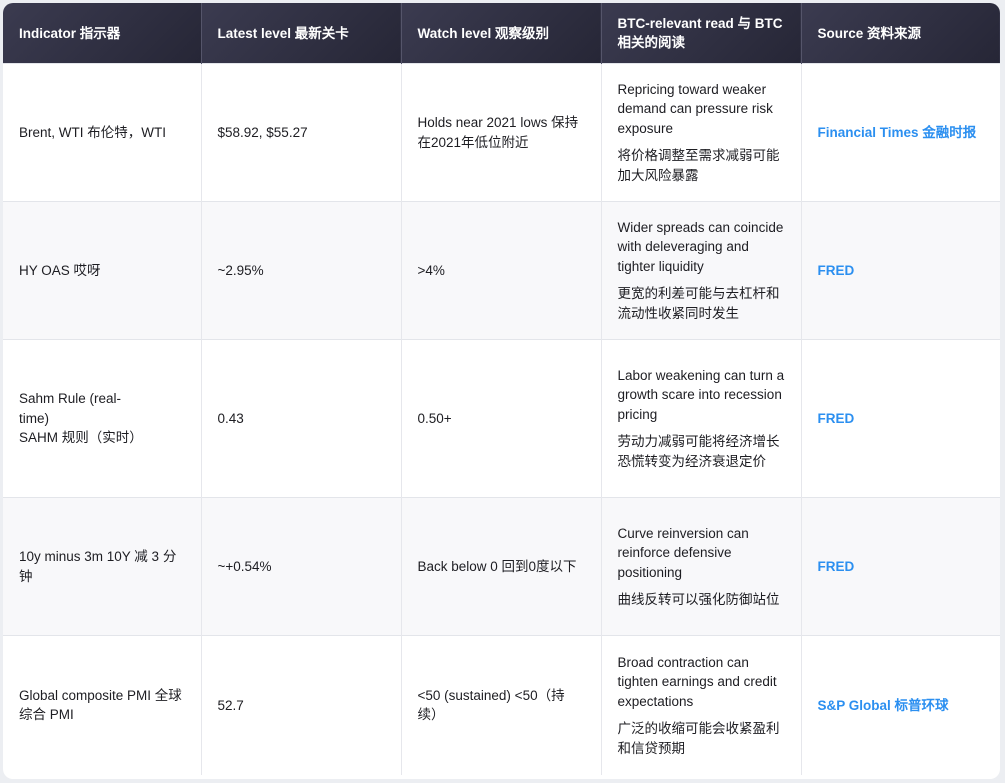 Image resolution: width=1005 pixels, height=783 pixels. I want to click on indicator-cell: 10y minus 3m 10Y 减 3 分钟, so click(102, 566).